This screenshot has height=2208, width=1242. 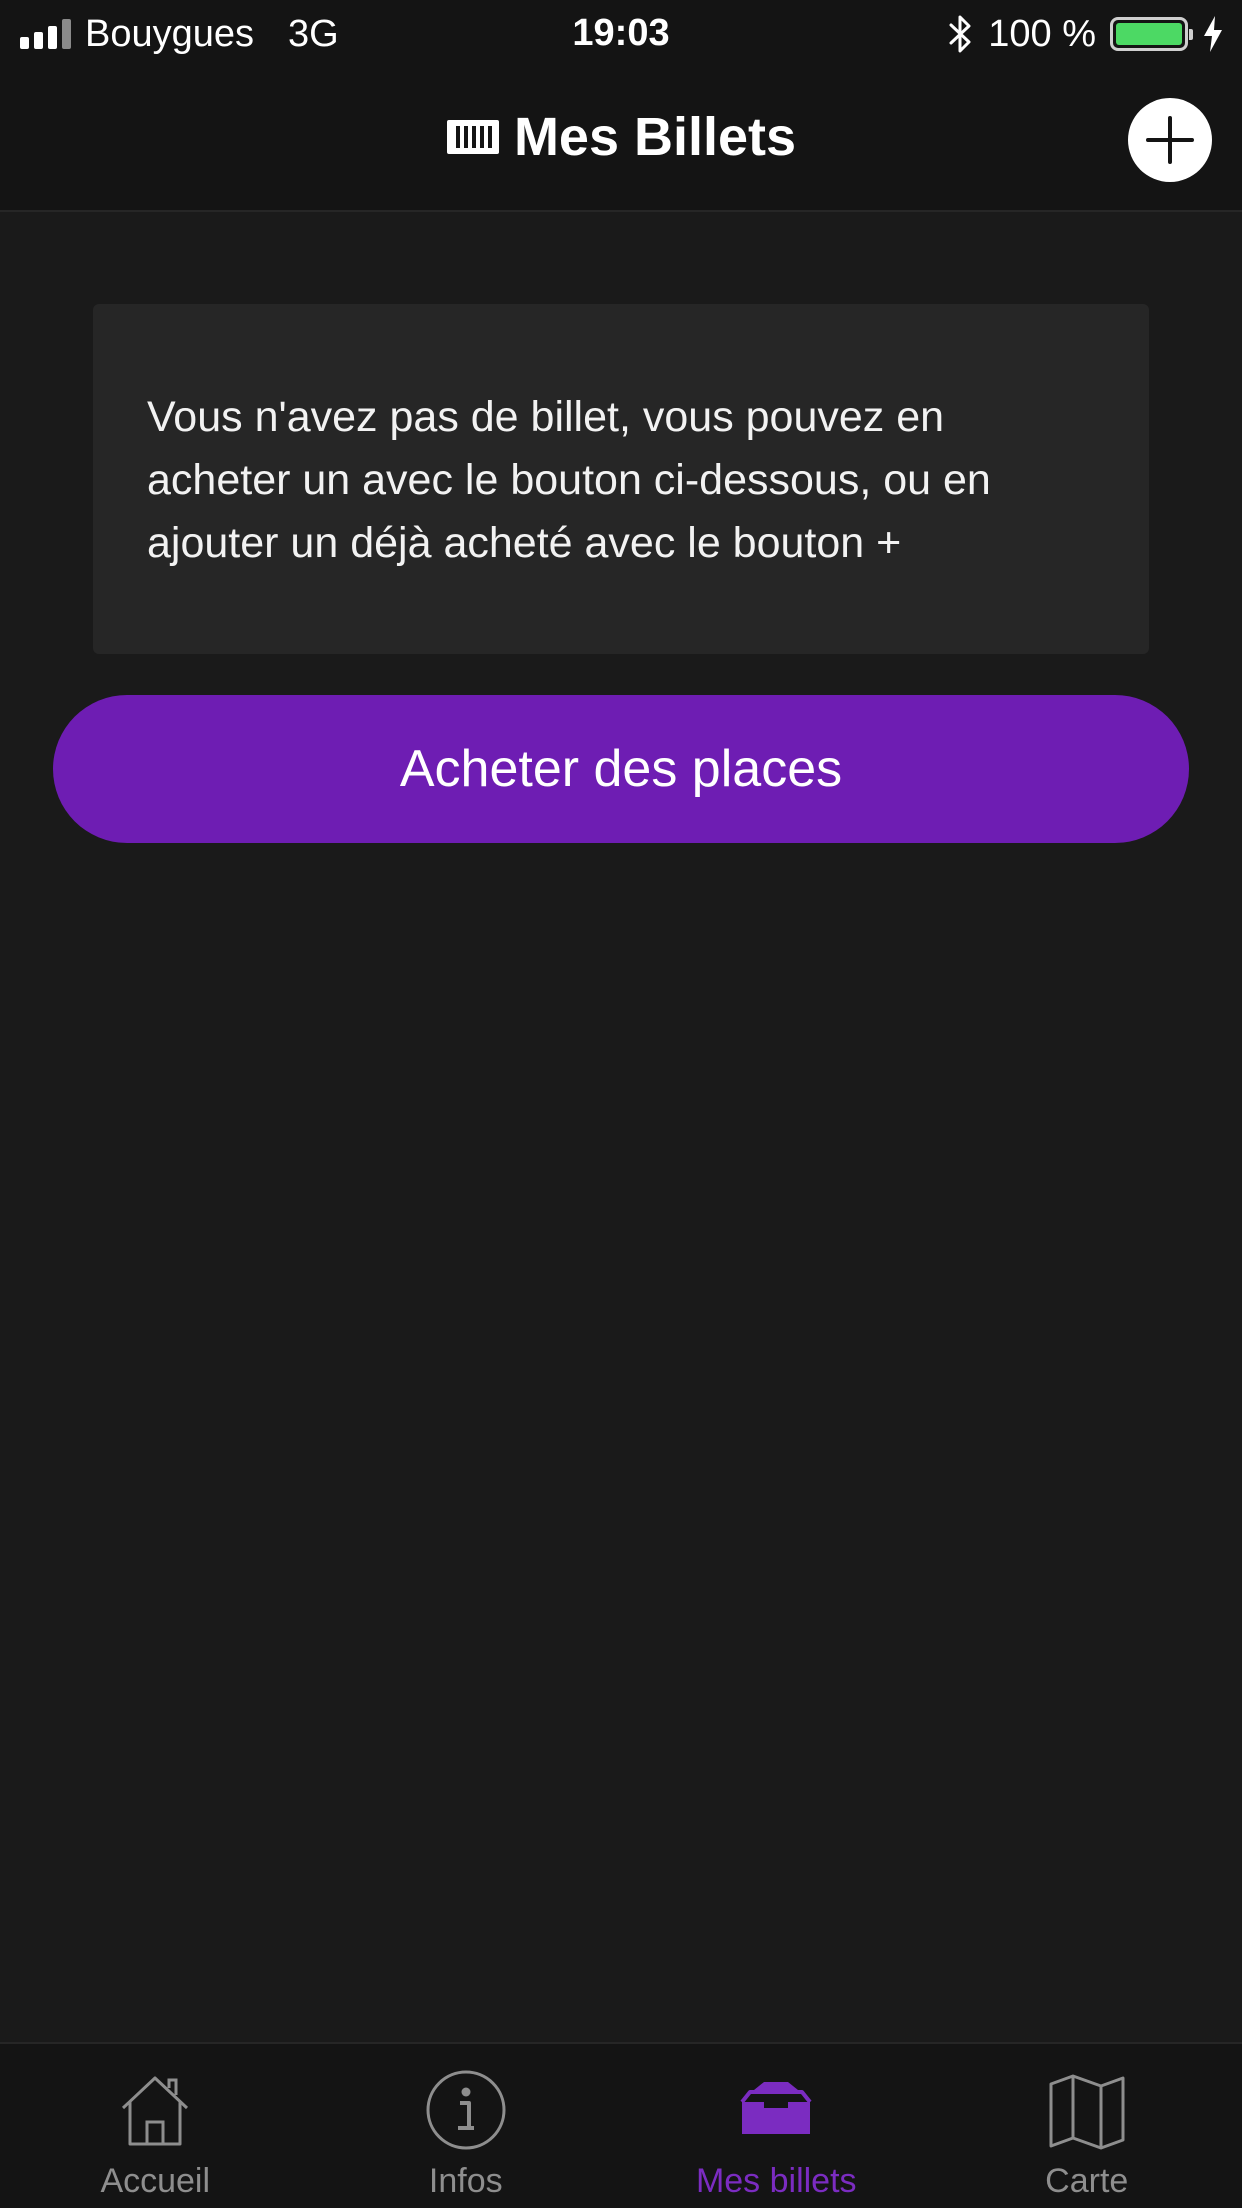 I want to click on tab-label: Carte, so click(x=1087, y=2181).